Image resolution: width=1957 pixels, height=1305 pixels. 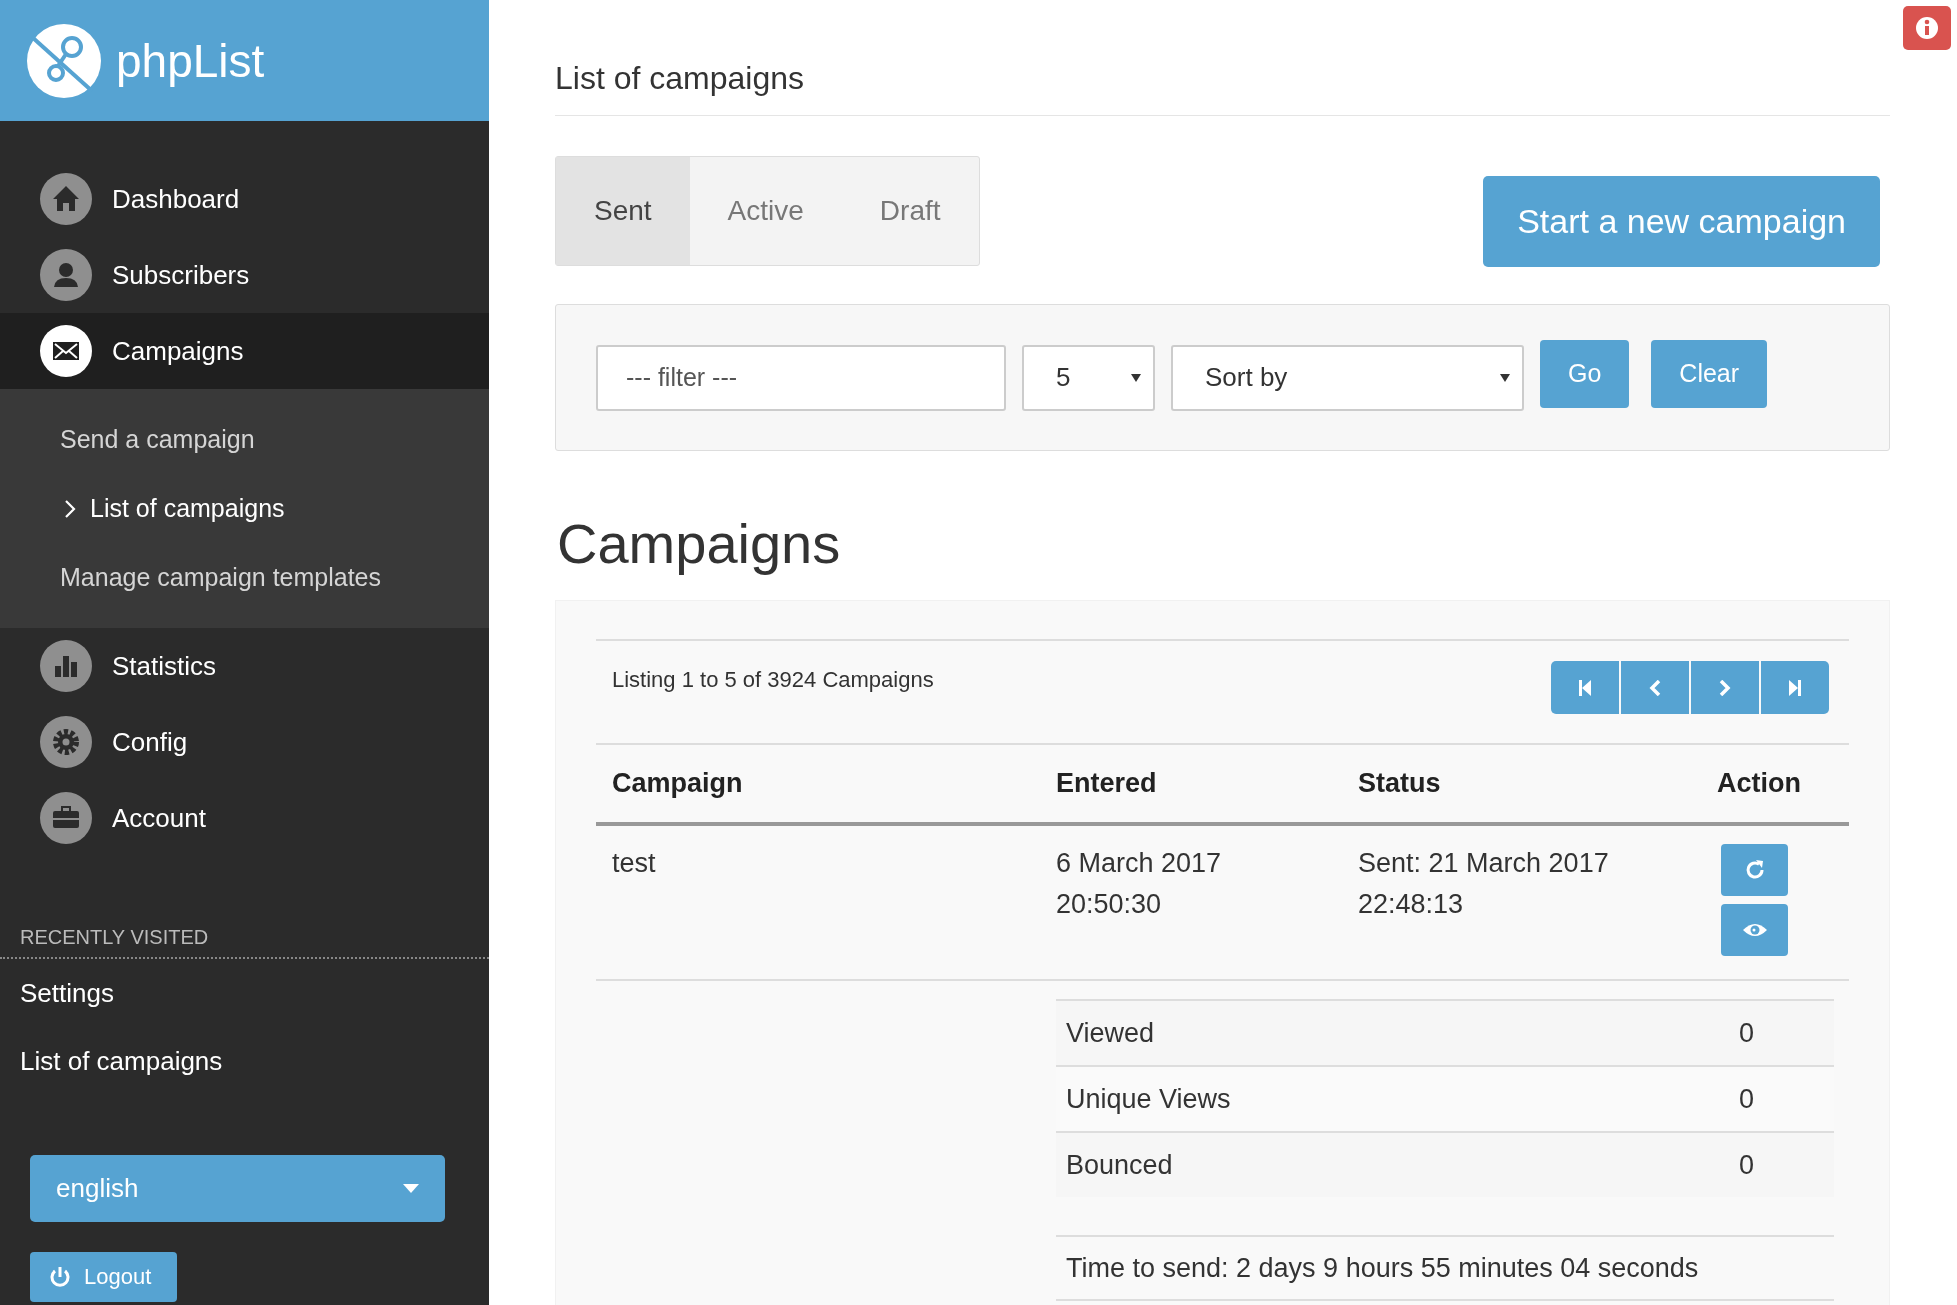 What do you see at coordinates (623, 211) in the screenshot?
I see `tab: Sent` at bounding box center [623, 211].